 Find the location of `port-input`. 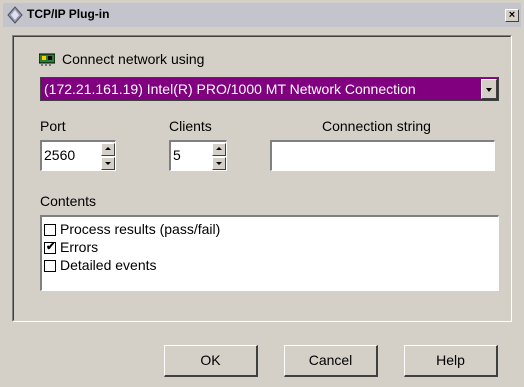

port-input is located at coordinates (64, 155).